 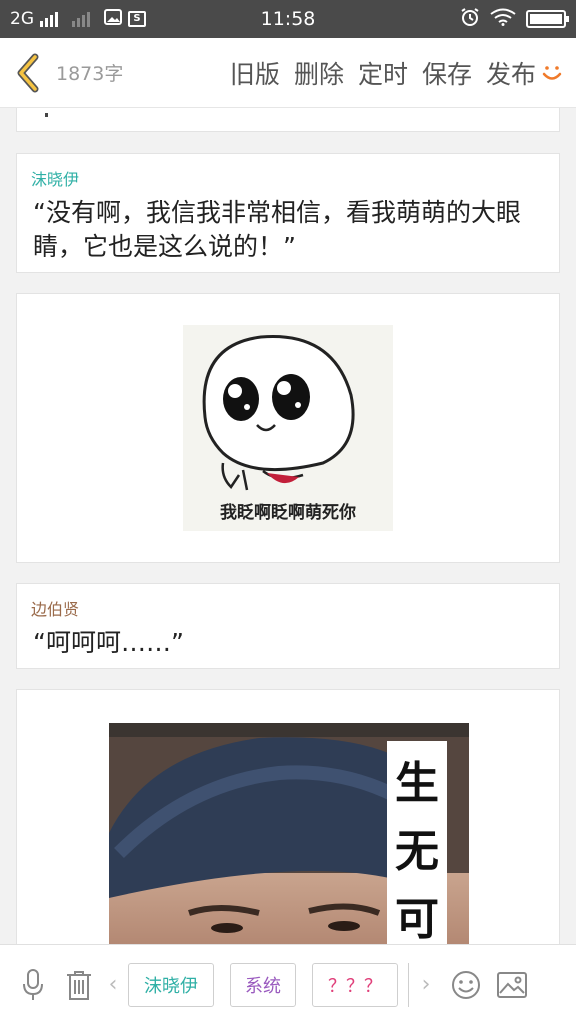 What do you see at coordinates (383, 73) in the screenshot?
I see `schedule-button: 定时` at bounding box center [383, 73].